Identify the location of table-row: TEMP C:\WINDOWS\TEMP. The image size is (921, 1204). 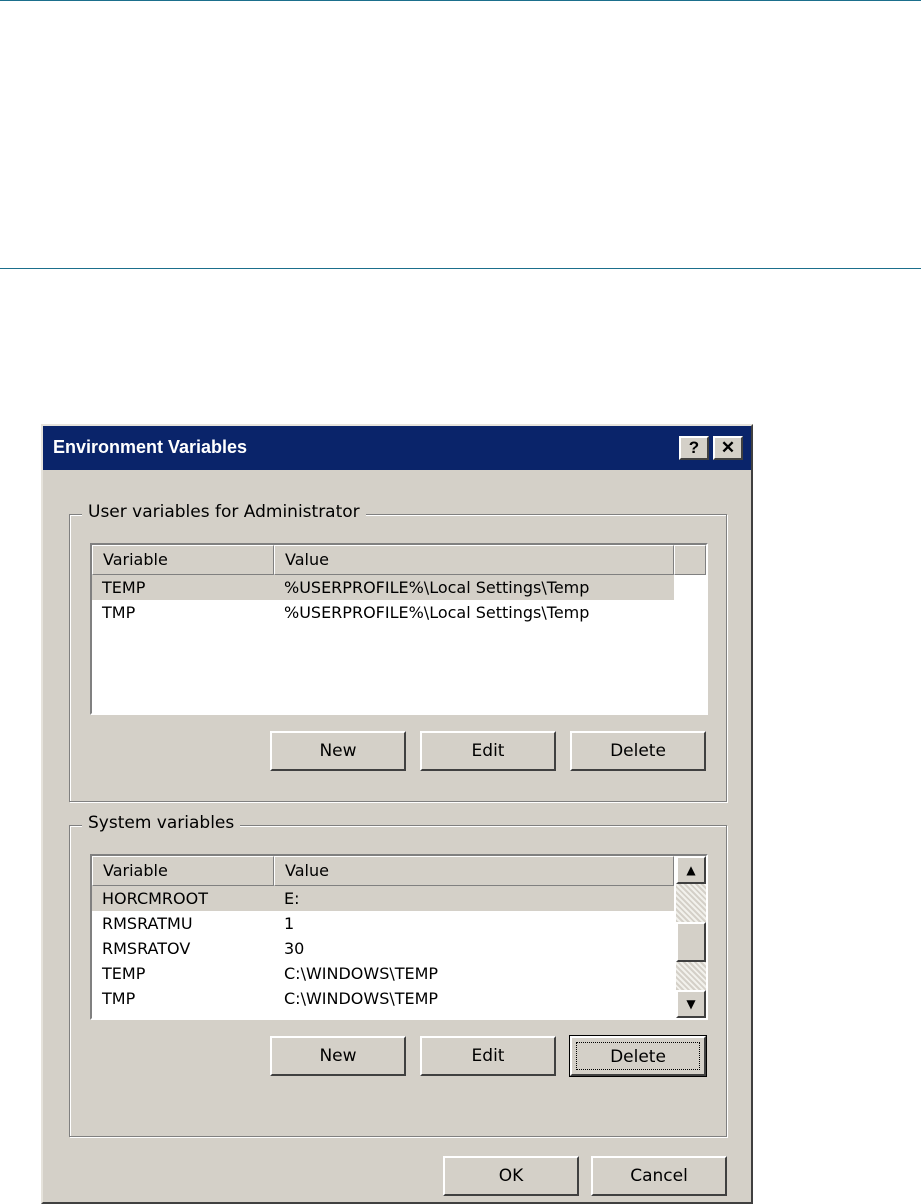
(399, 973).